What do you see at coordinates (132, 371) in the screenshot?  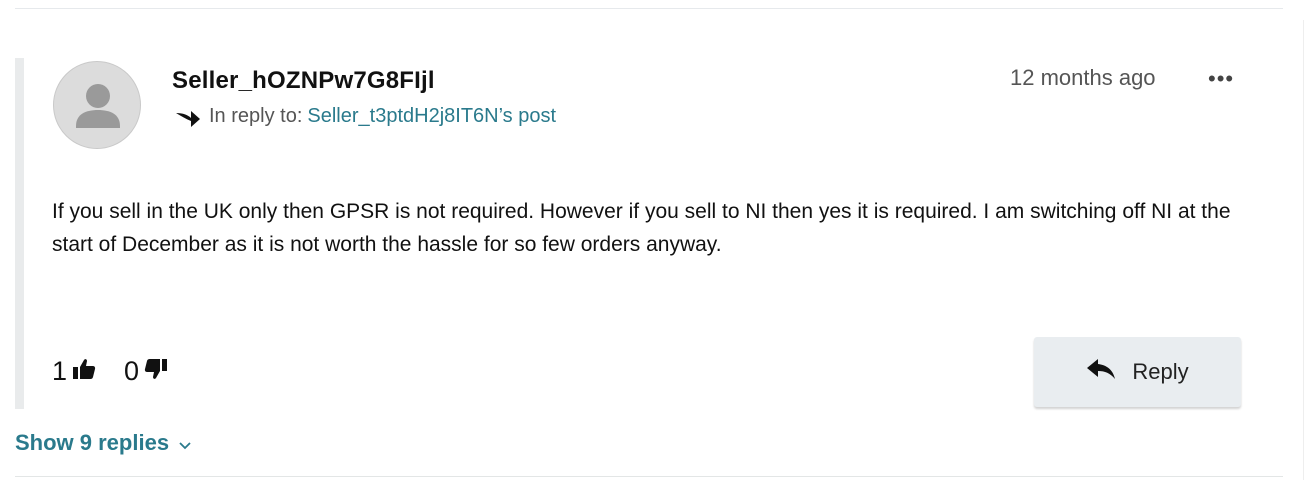 I see `downvote-count: 0` at bounding box center [132, 371].